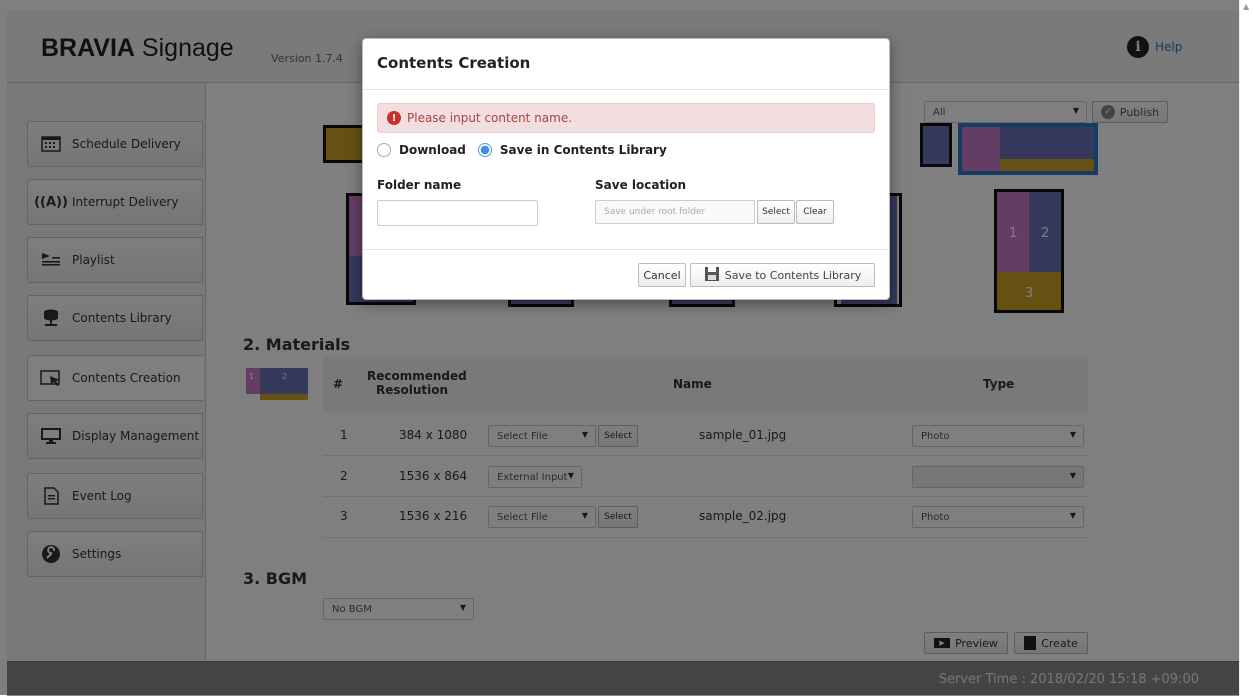  Describe the element at coordinates (641, 185) in the screenshot. I see `save-location-label: Save location` at that location.